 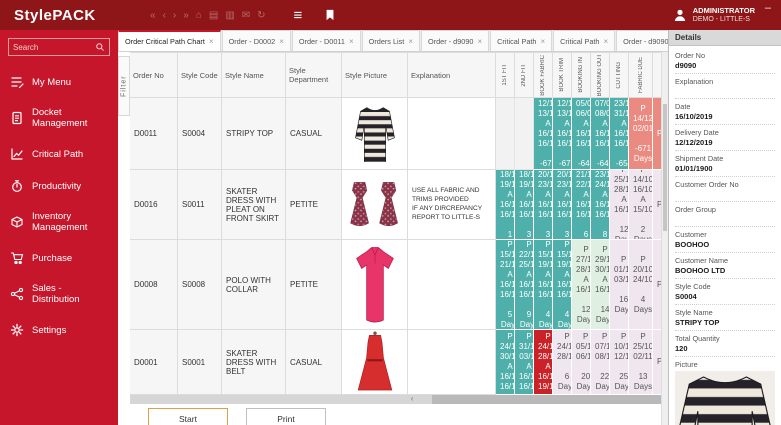 What do you see at coordinates (619, 205) in the screenshot?
I see `stage-cell: P 25/10 28/10 A 16/10 12 Days` at bounding box center [619, 205].